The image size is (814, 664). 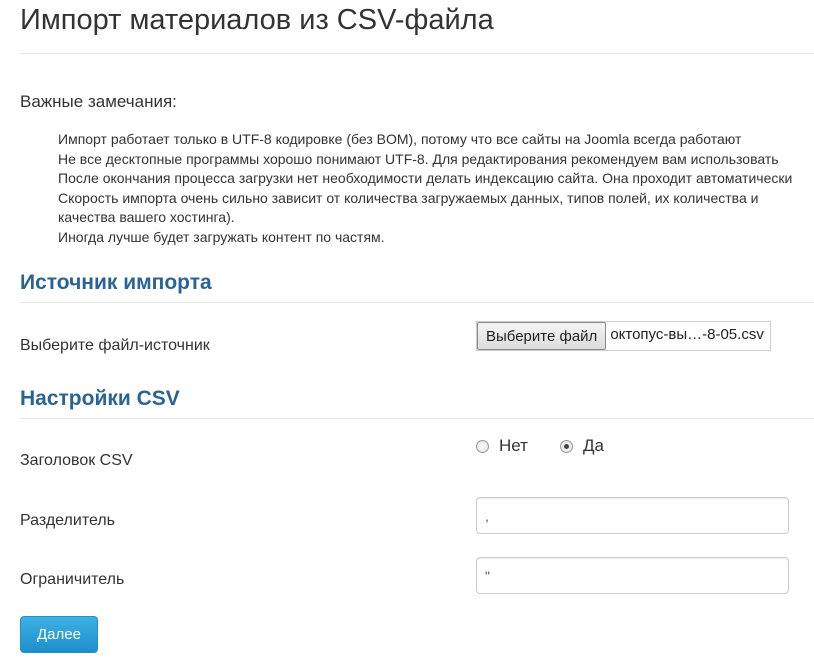 What do you see at coordinates (68, 520) in the screenshot?
I see `delimiter-label: Разделитель` at bounding box center [68, 520].